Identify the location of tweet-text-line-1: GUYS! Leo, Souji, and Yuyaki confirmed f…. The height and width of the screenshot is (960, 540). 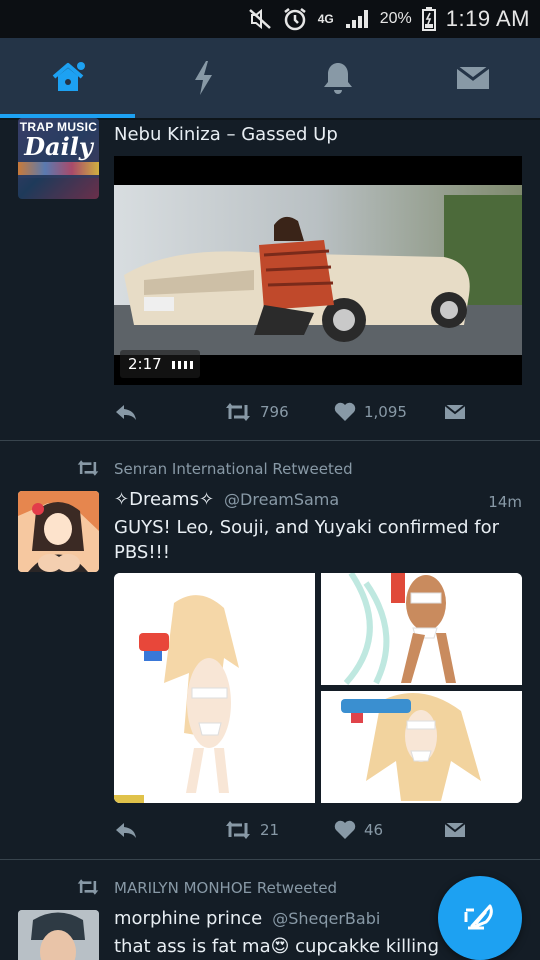
(307, 527).